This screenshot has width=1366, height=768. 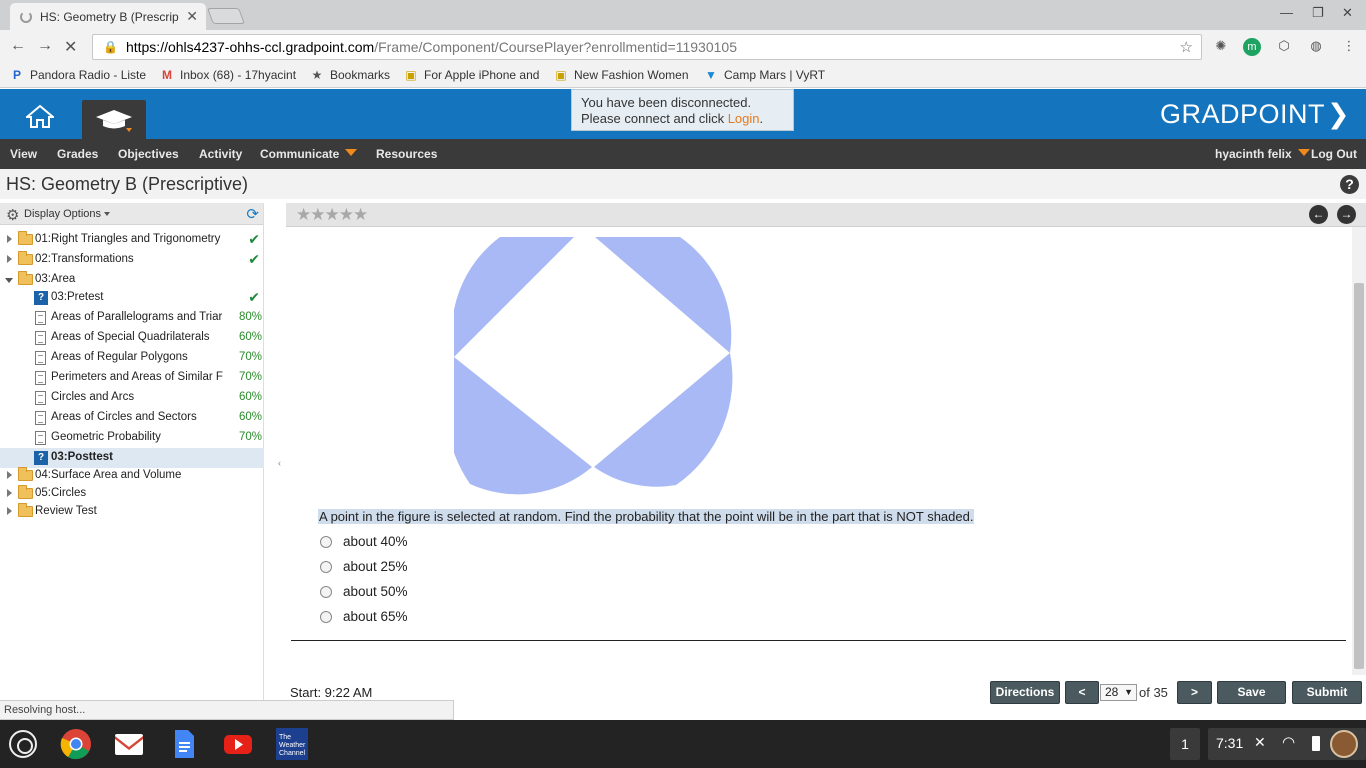 I want to click on sidebar-item: Areas of Circles and Sectors 60%, so click(x=132, y=418).